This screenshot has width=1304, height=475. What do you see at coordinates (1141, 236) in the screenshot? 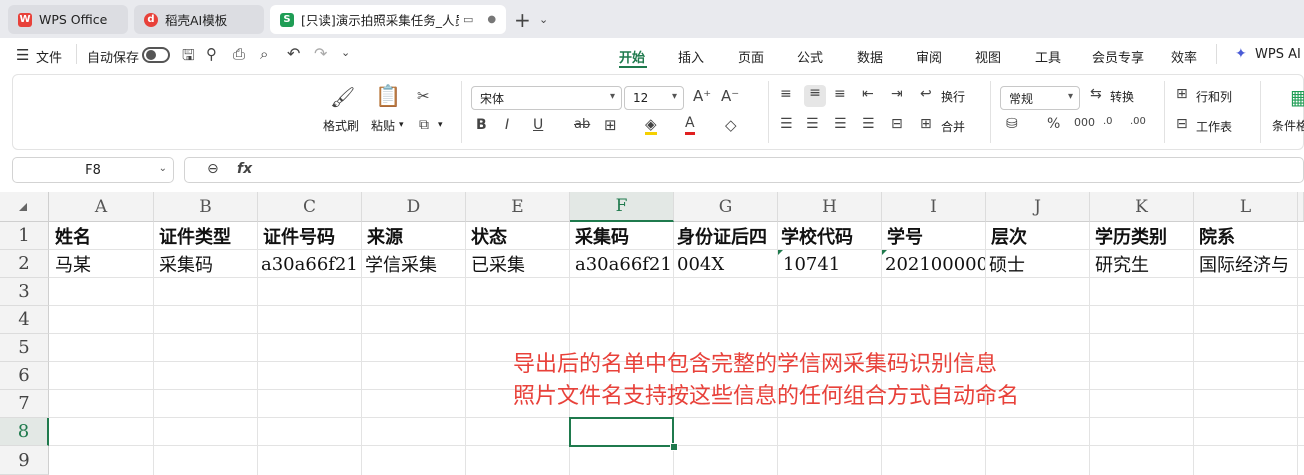
I see `cell-k1: 学历类别` at bounding box center [1141, 236].